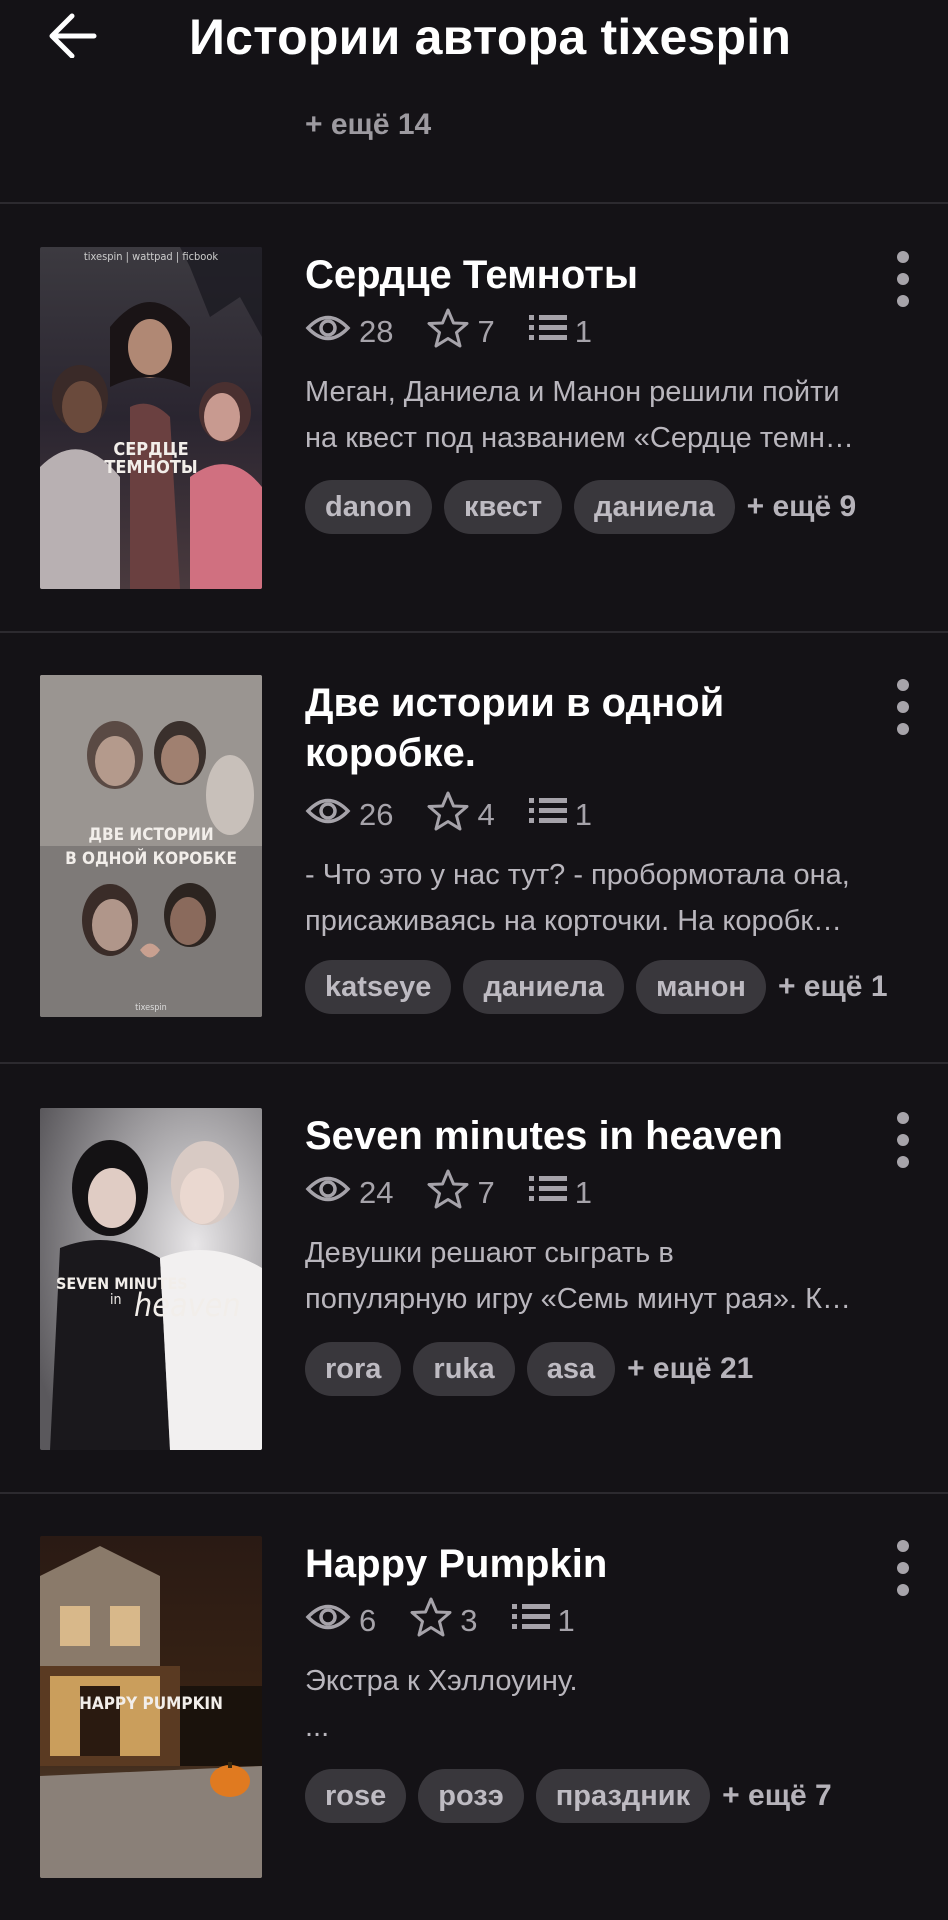 The width and height of the screenshot is (948, 1920). Describe the element at coordinates (368, 125) in the screenshot. I see `show-more-link: + ещё 14` at that location.